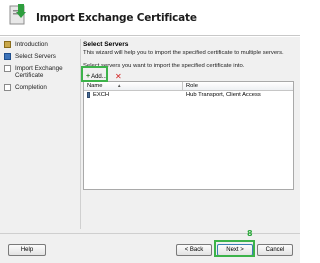 This screenshot has width=320, height=263. What do you see at coordinates (194, 250) in the screenshot?
I see `back-button: < Back` at bounding box center [194, 250].